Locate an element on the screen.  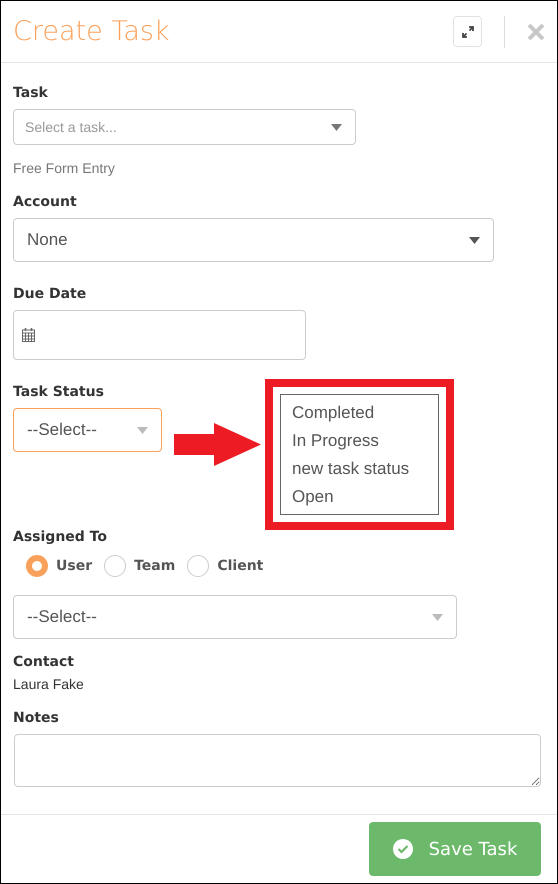
notes-field is located at coordinates (277, 760).